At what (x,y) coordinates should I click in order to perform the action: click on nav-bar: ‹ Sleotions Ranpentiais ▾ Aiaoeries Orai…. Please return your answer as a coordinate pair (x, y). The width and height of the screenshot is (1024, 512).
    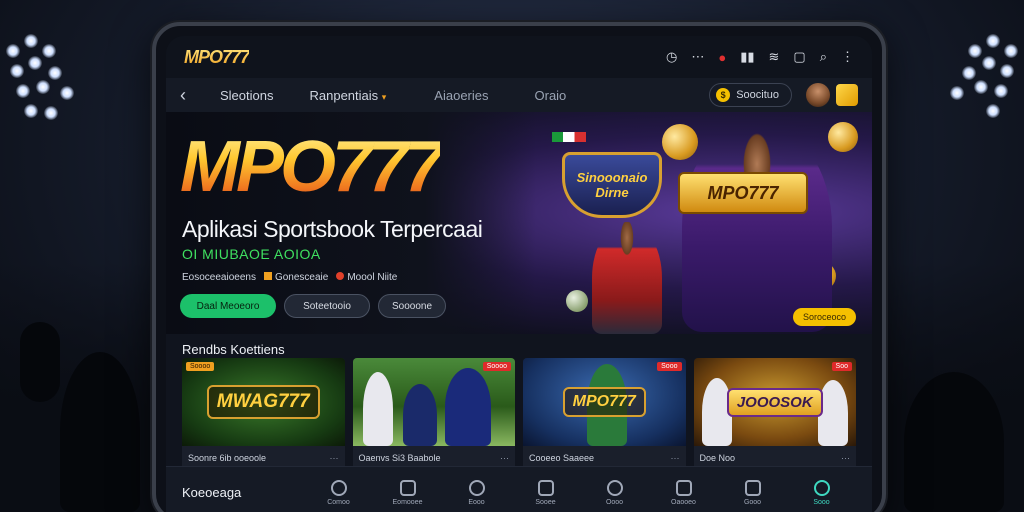
    Looking at the image, I should click on (519, 95).